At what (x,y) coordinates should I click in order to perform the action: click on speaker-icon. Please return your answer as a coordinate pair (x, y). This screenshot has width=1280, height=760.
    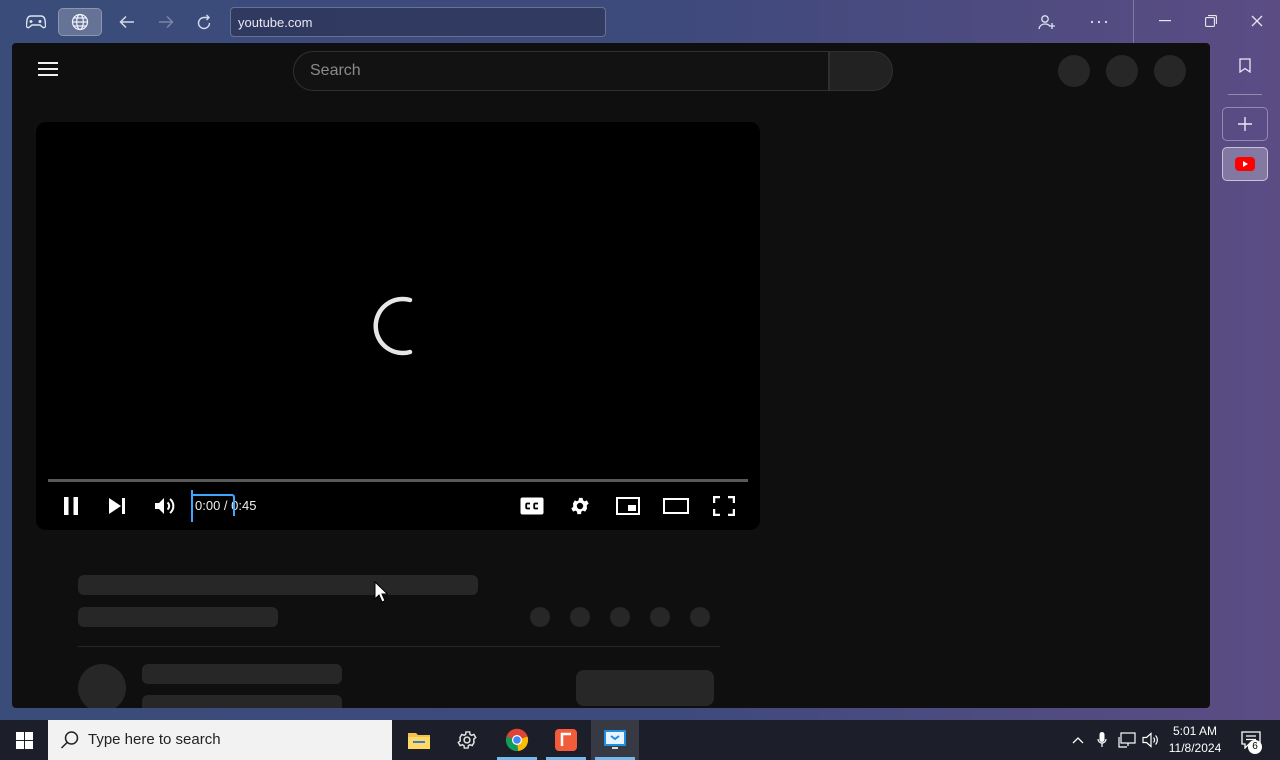
    Looking at the image, I should click on (1150, 740).